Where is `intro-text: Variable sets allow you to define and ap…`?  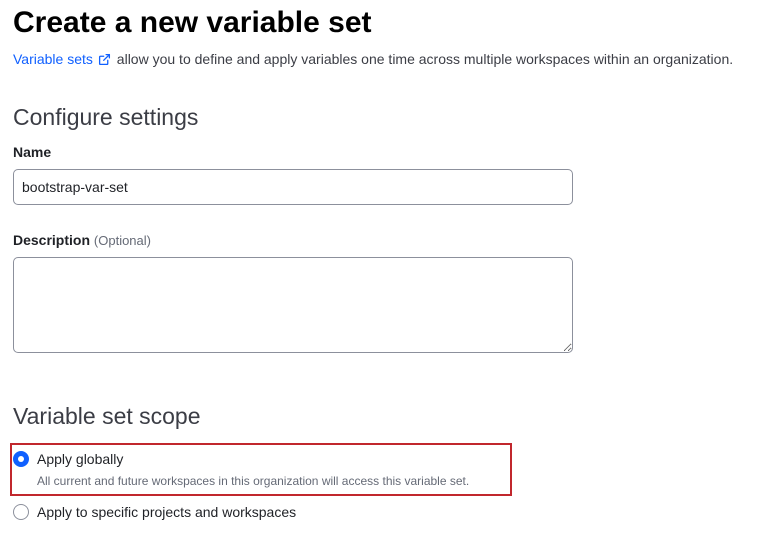
intro-text: Variable sets allow you to define and ap… is located at coordinates (373, 59).